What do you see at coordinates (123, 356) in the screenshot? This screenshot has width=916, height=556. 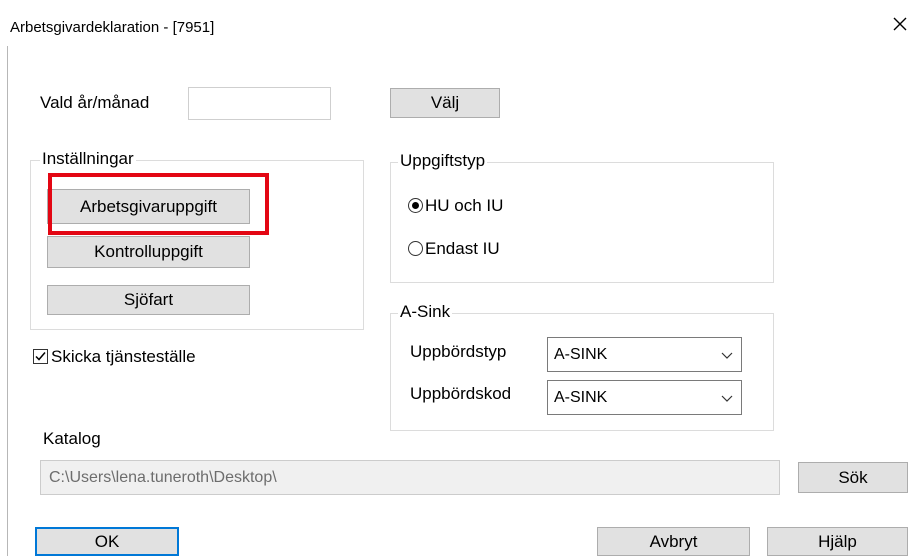 I see `send-workplace-label: Skicka tjänsteställe` at bounding box center [123, 356].